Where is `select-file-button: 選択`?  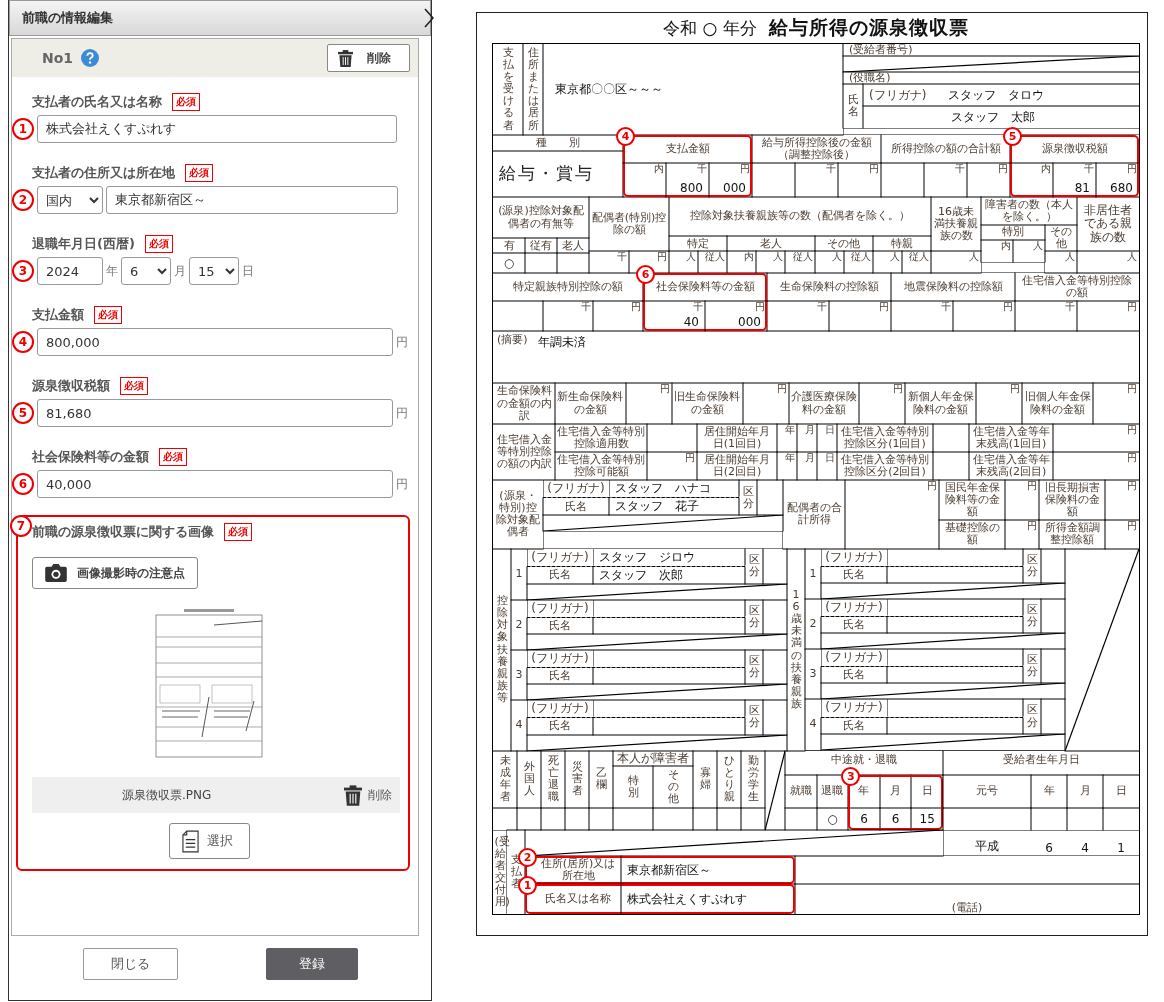 select-file-button: 選択 is located at coordinates (209, 841).